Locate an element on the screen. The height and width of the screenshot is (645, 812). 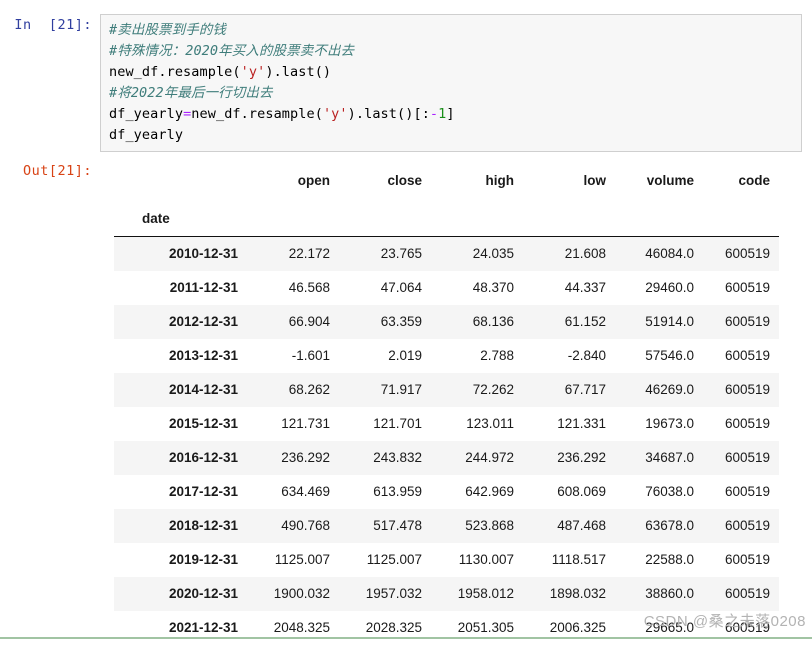
cell-close: 121.701 is located at coordinates (385, 424).